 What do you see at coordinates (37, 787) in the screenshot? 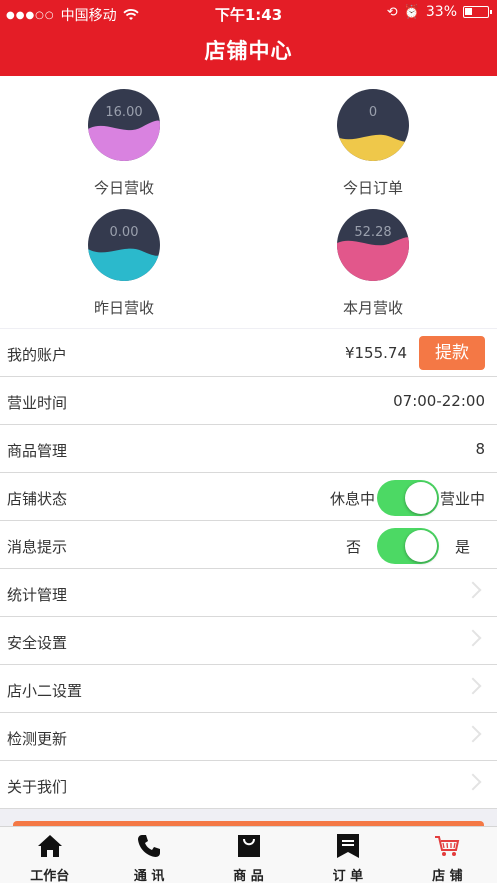
I see `row-label: 关于我们` at bounding box center [37, 787].